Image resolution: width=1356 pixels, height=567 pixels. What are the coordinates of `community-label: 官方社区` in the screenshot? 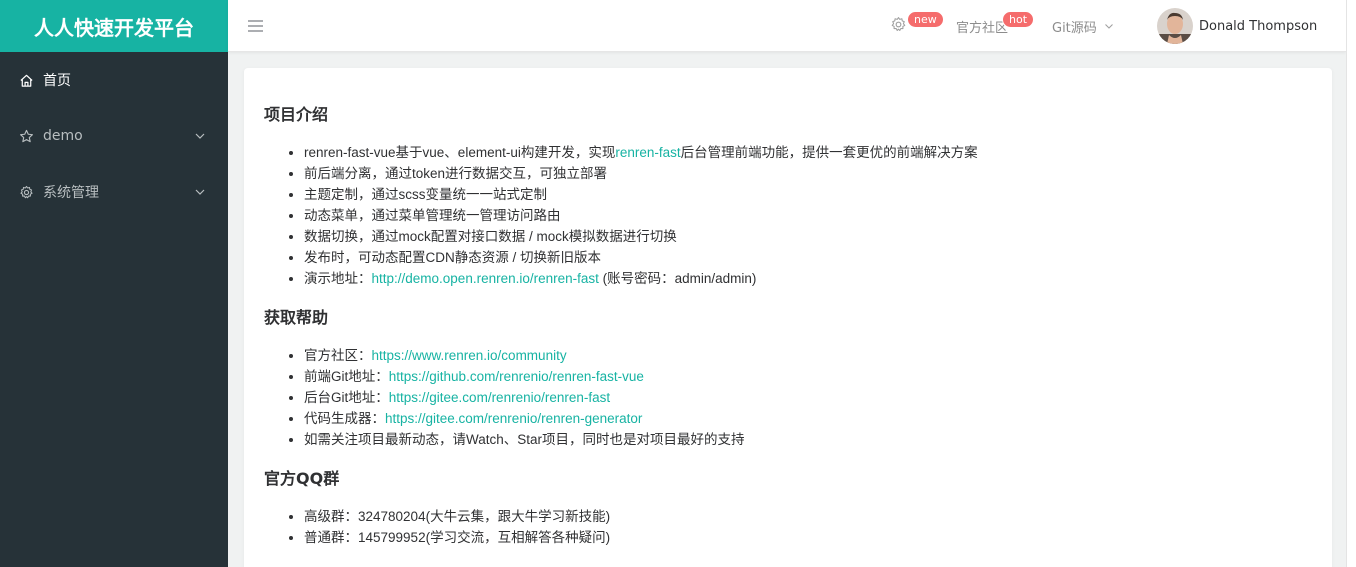 It's located at (982, 28).